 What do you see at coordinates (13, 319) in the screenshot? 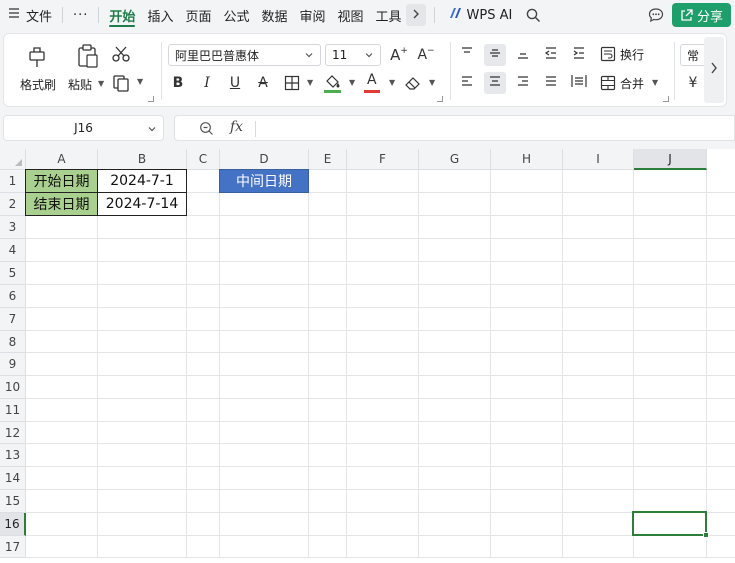
I see `row-header-7: 7` at bounding box center [13, 319].